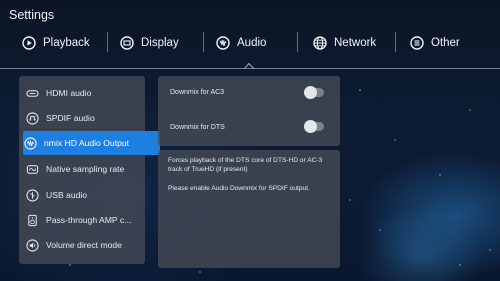 This screenshot has height=281, width=500. I want to click on sidebar-item-hdmi-audio: HDMI audio, so click(82, 93).